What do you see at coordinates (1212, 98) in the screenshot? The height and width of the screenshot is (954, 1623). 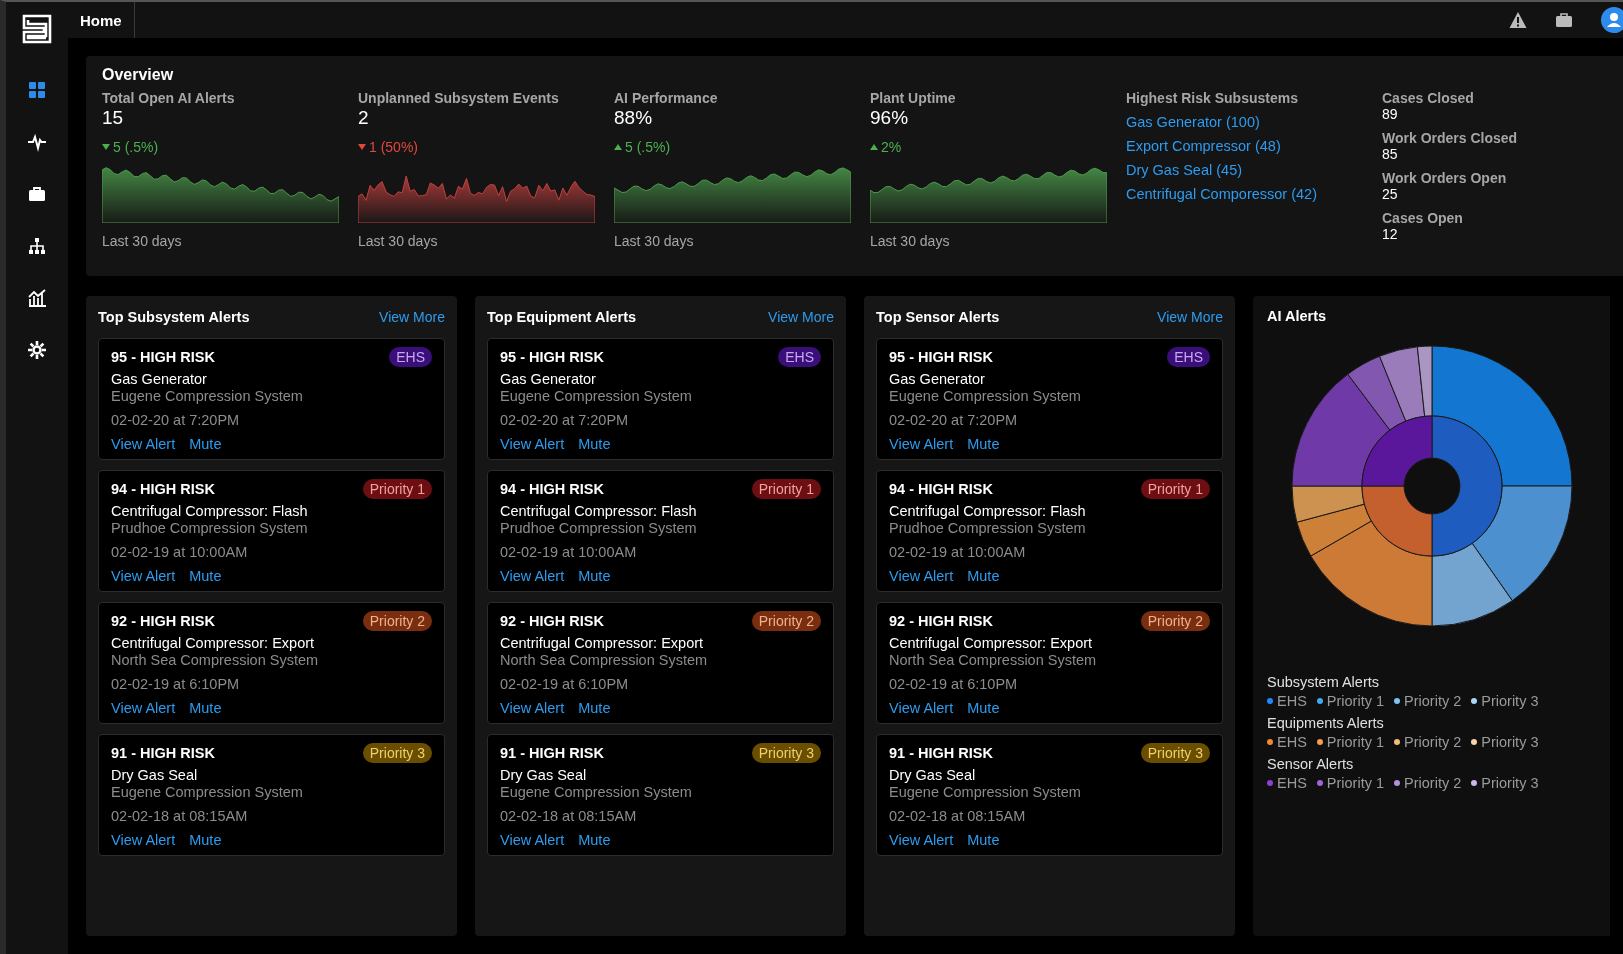 I see `section-label: Highest Risk Subsustems` at bounding box center [1212, 98].